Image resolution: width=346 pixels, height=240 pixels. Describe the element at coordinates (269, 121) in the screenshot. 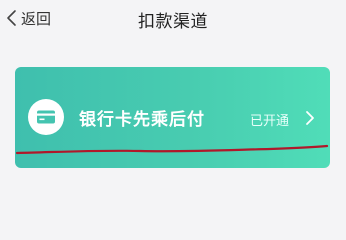

I see `status-text: 已开通` at that location.